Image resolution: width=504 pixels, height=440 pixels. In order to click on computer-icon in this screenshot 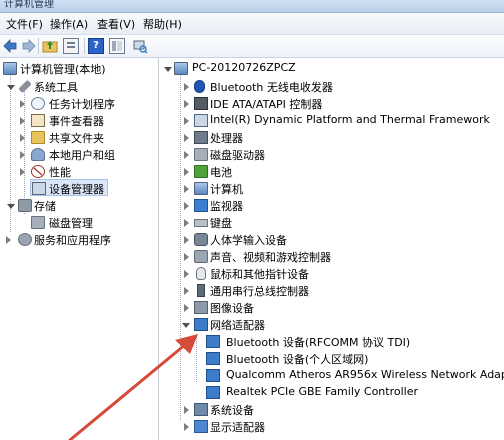, I will do `click(181, 68)`.